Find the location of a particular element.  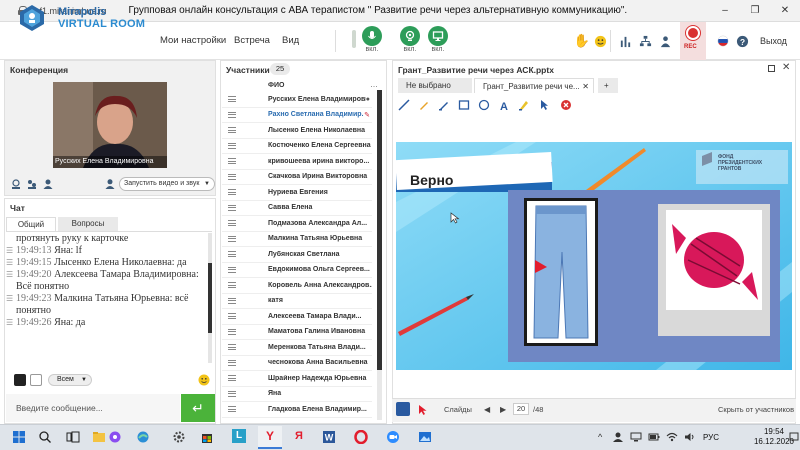

circle-tool-icon is located at coordinates (484, 105).